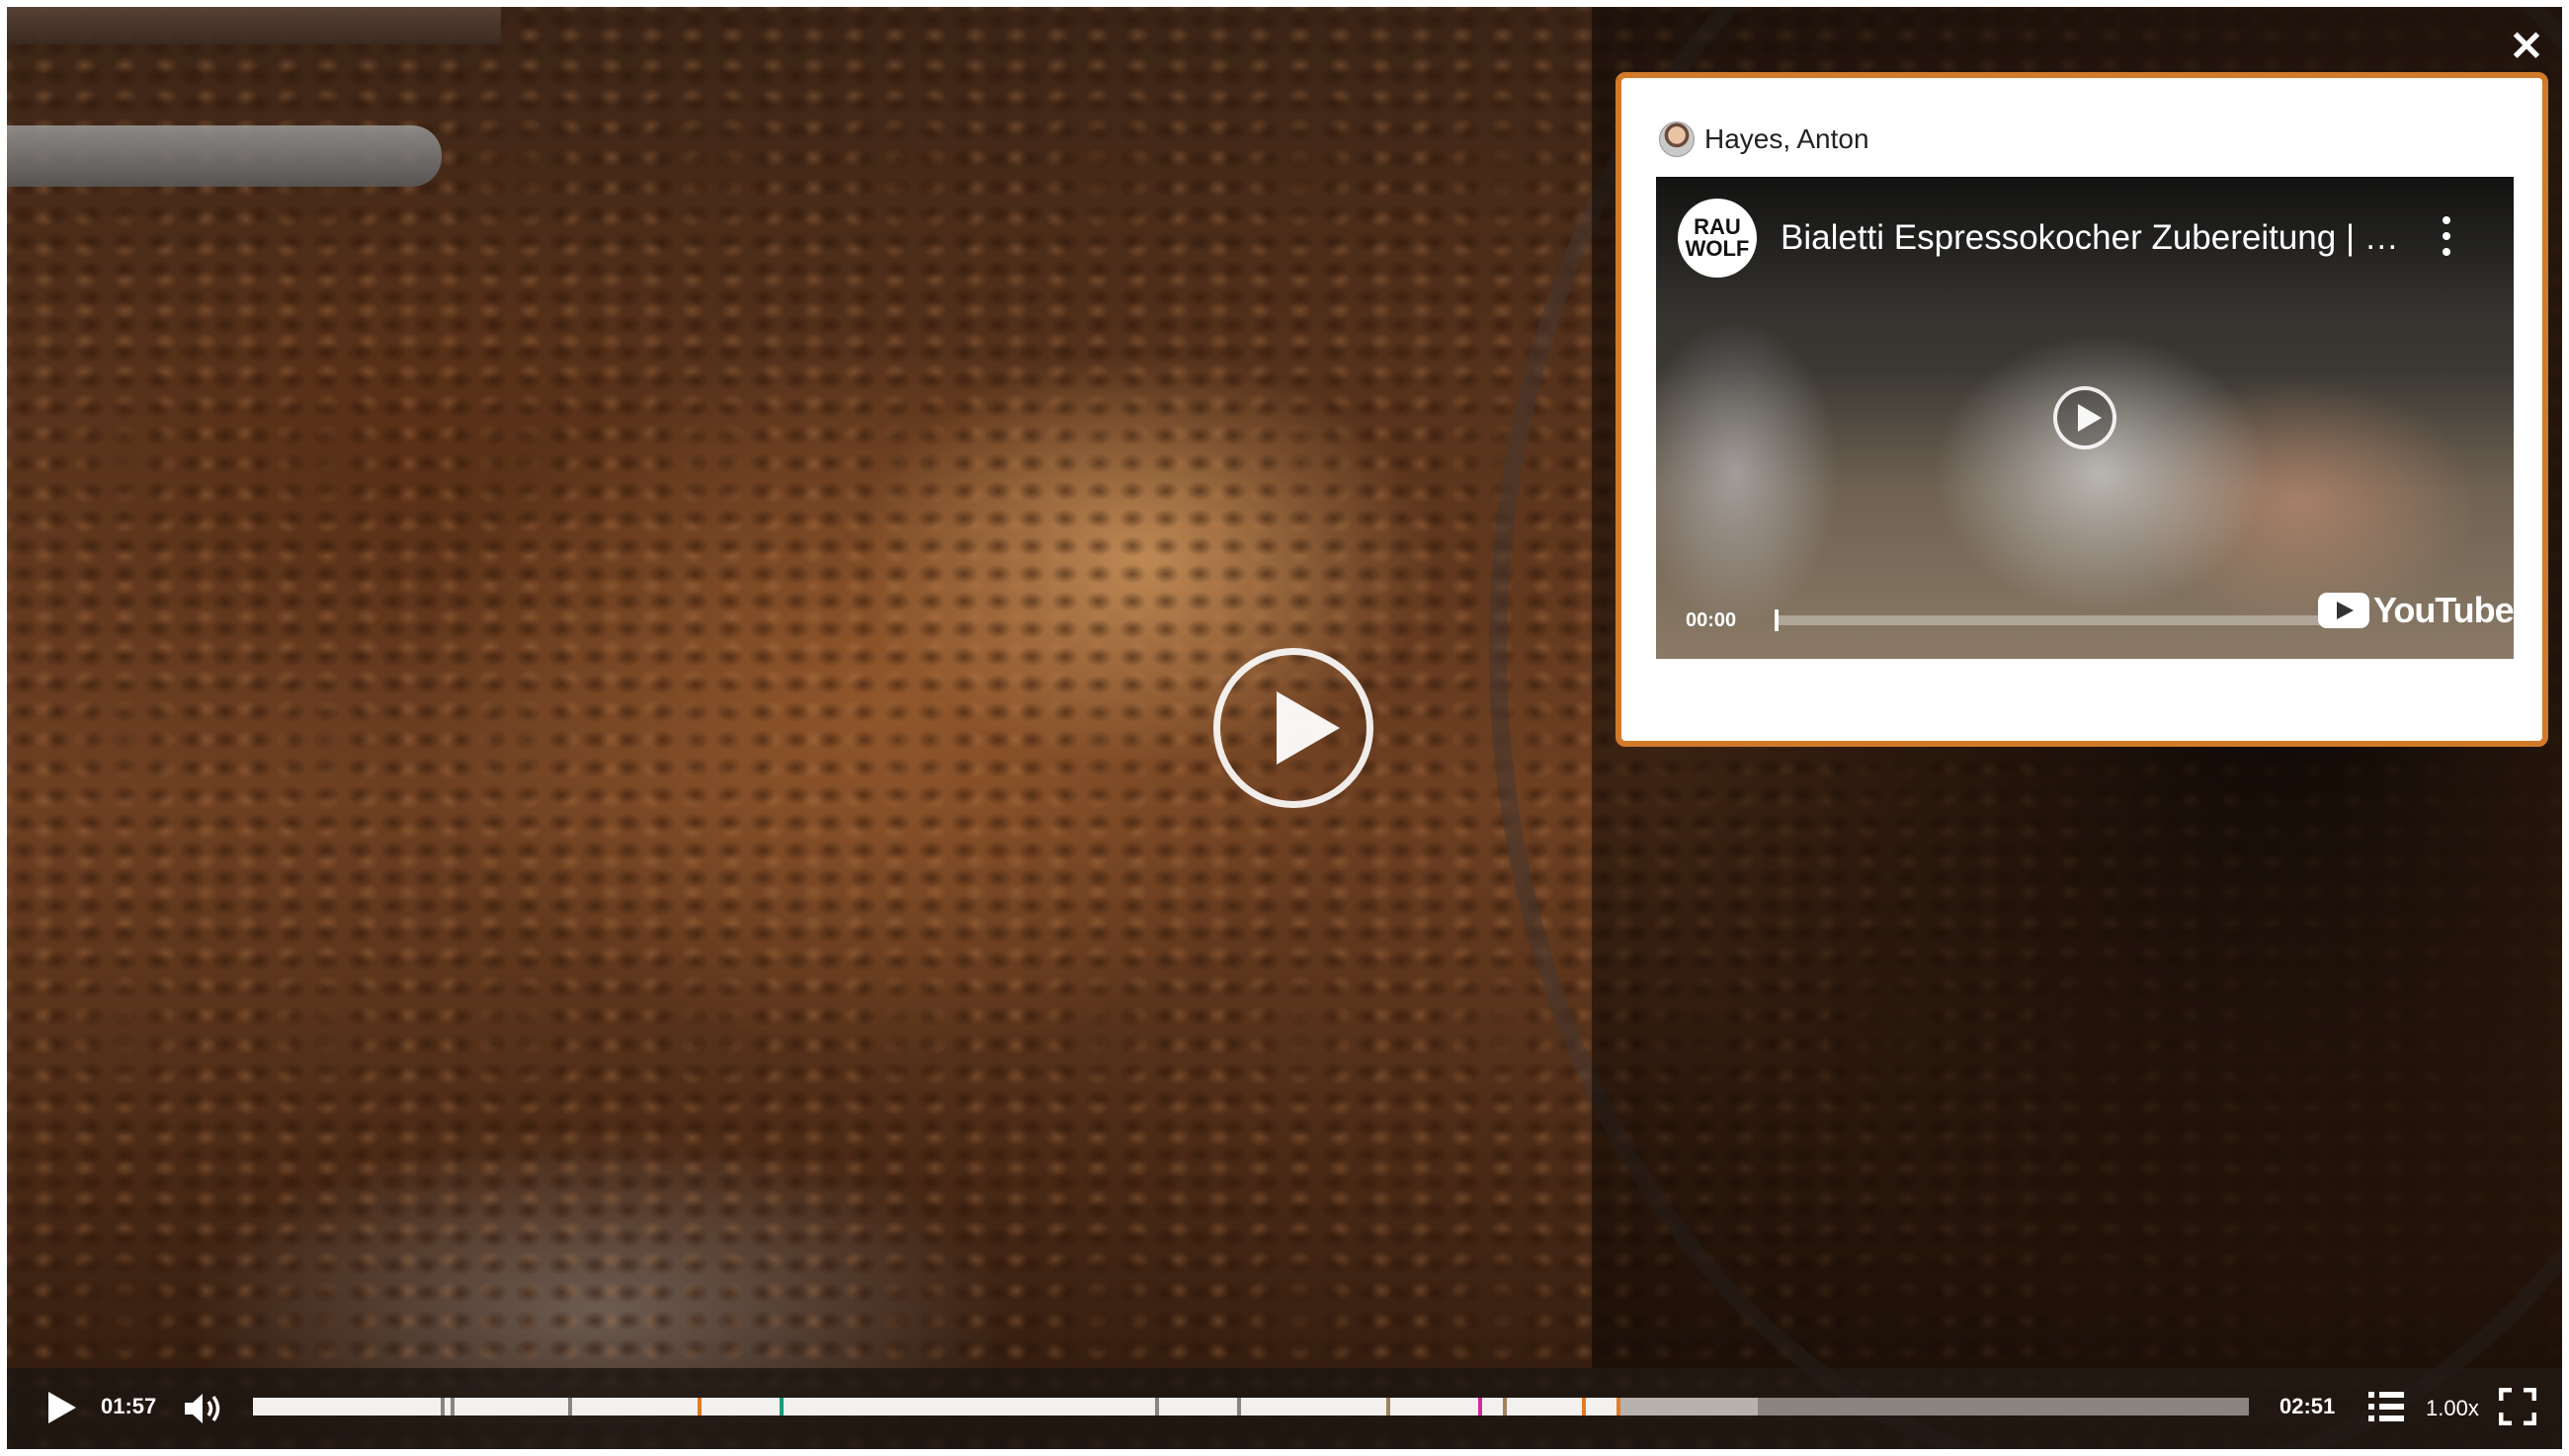 This screenshot has width=2569, height=1456. What do you see at coordinates (224, 156) in the screenshot?
I see `roaster-arm` at bounding box center [224, 156].